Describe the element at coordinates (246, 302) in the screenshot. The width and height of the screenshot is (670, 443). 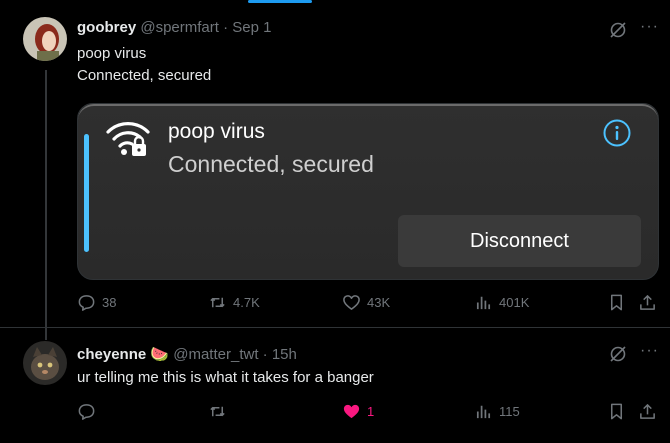
I see `repost-count: 4.7K` at that location.